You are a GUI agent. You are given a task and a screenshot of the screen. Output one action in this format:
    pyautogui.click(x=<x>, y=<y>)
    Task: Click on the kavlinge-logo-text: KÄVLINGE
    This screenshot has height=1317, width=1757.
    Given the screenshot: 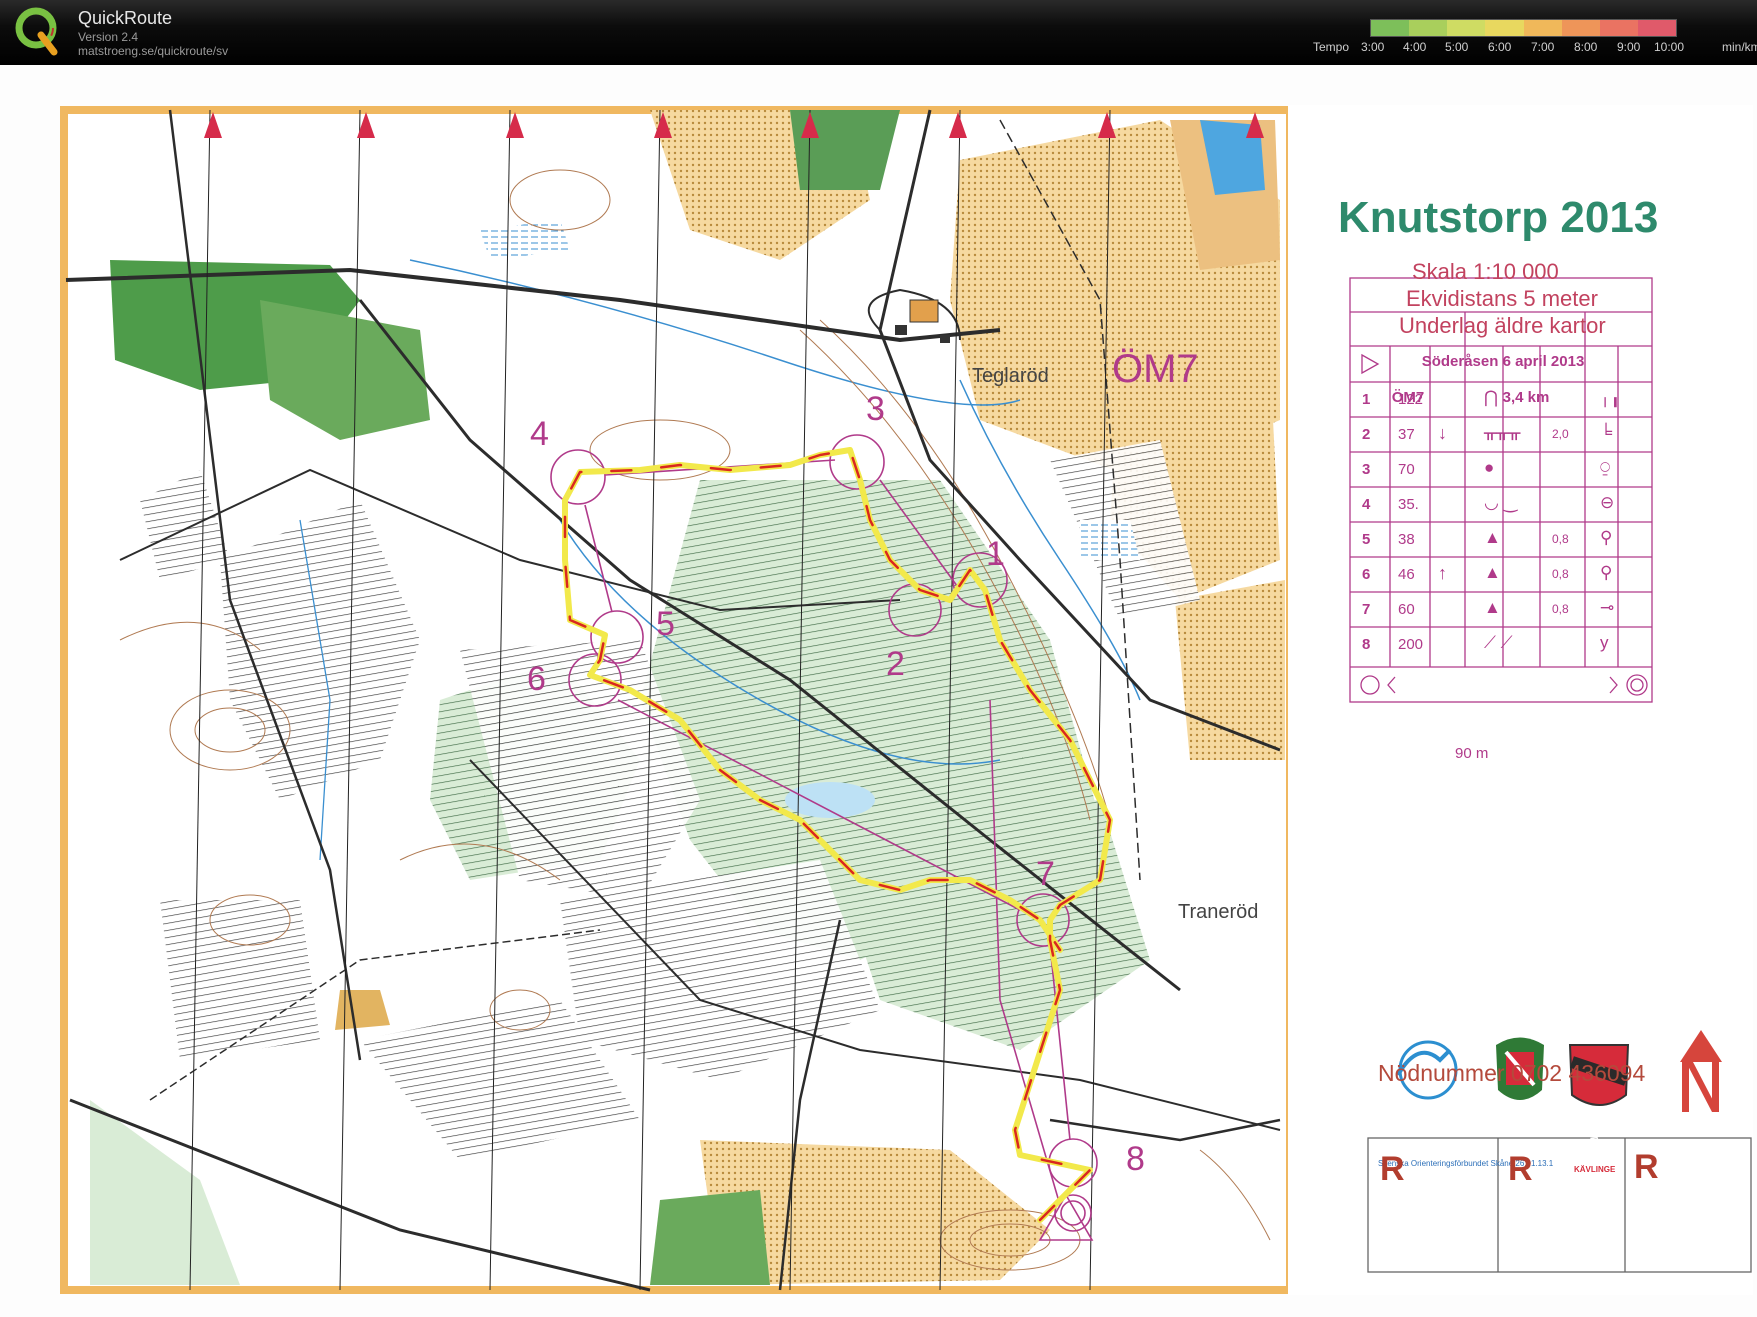 What is the action you would take?
    pyautogui.click(x=1595, y=1169)
    